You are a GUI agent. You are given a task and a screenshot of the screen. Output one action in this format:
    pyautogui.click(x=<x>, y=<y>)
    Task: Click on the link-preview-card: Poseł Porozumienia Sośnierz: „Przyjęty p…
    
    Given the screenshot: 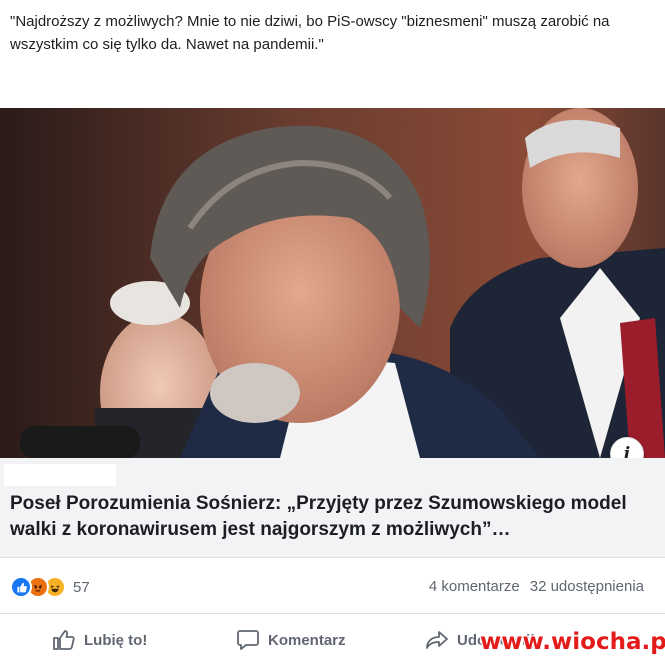 What is the action you would take?
    pyautogui.click(x=332, y=508)
    